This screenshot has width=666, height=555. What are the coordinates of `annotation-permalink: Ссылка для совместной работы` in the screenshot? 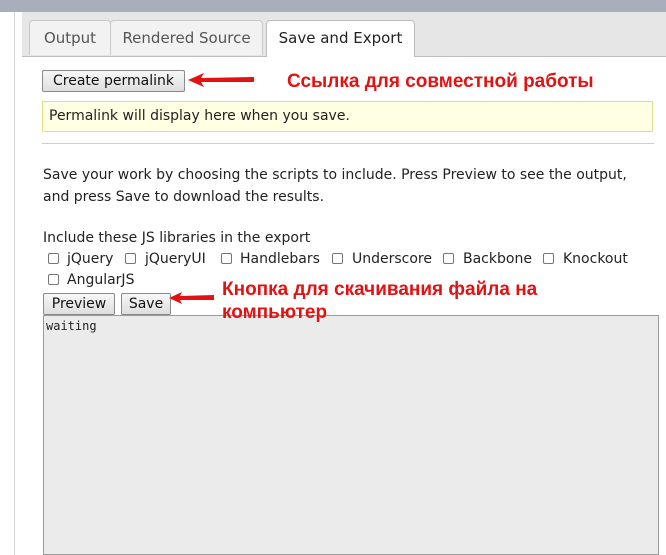 It's located at (440, 81).